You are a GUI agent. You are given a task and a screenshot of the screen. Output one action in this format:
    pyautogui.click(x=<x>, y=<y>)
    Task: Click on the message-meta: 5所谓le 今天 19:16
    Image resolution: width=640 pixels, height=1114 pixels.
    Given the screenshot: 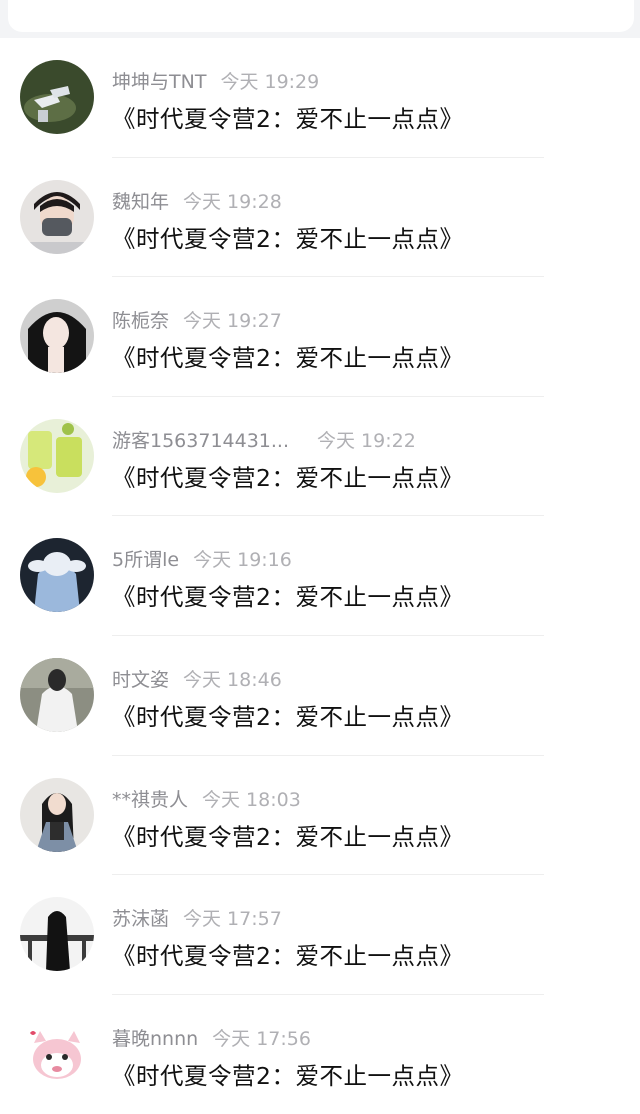 What is the action you would take?
    pyautogui.click(x=202, y=558)
    